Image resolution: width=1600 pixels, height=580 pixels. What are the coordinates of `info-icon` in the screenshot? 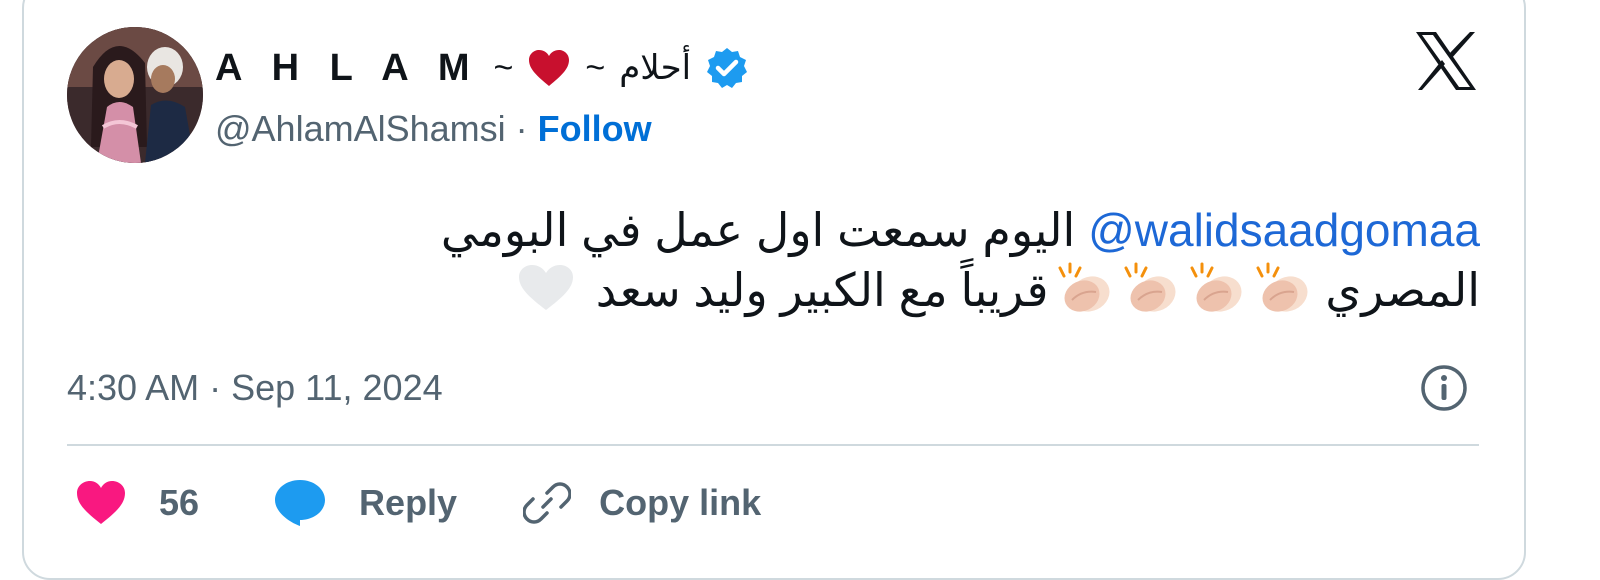 It's located at (1444, 388).